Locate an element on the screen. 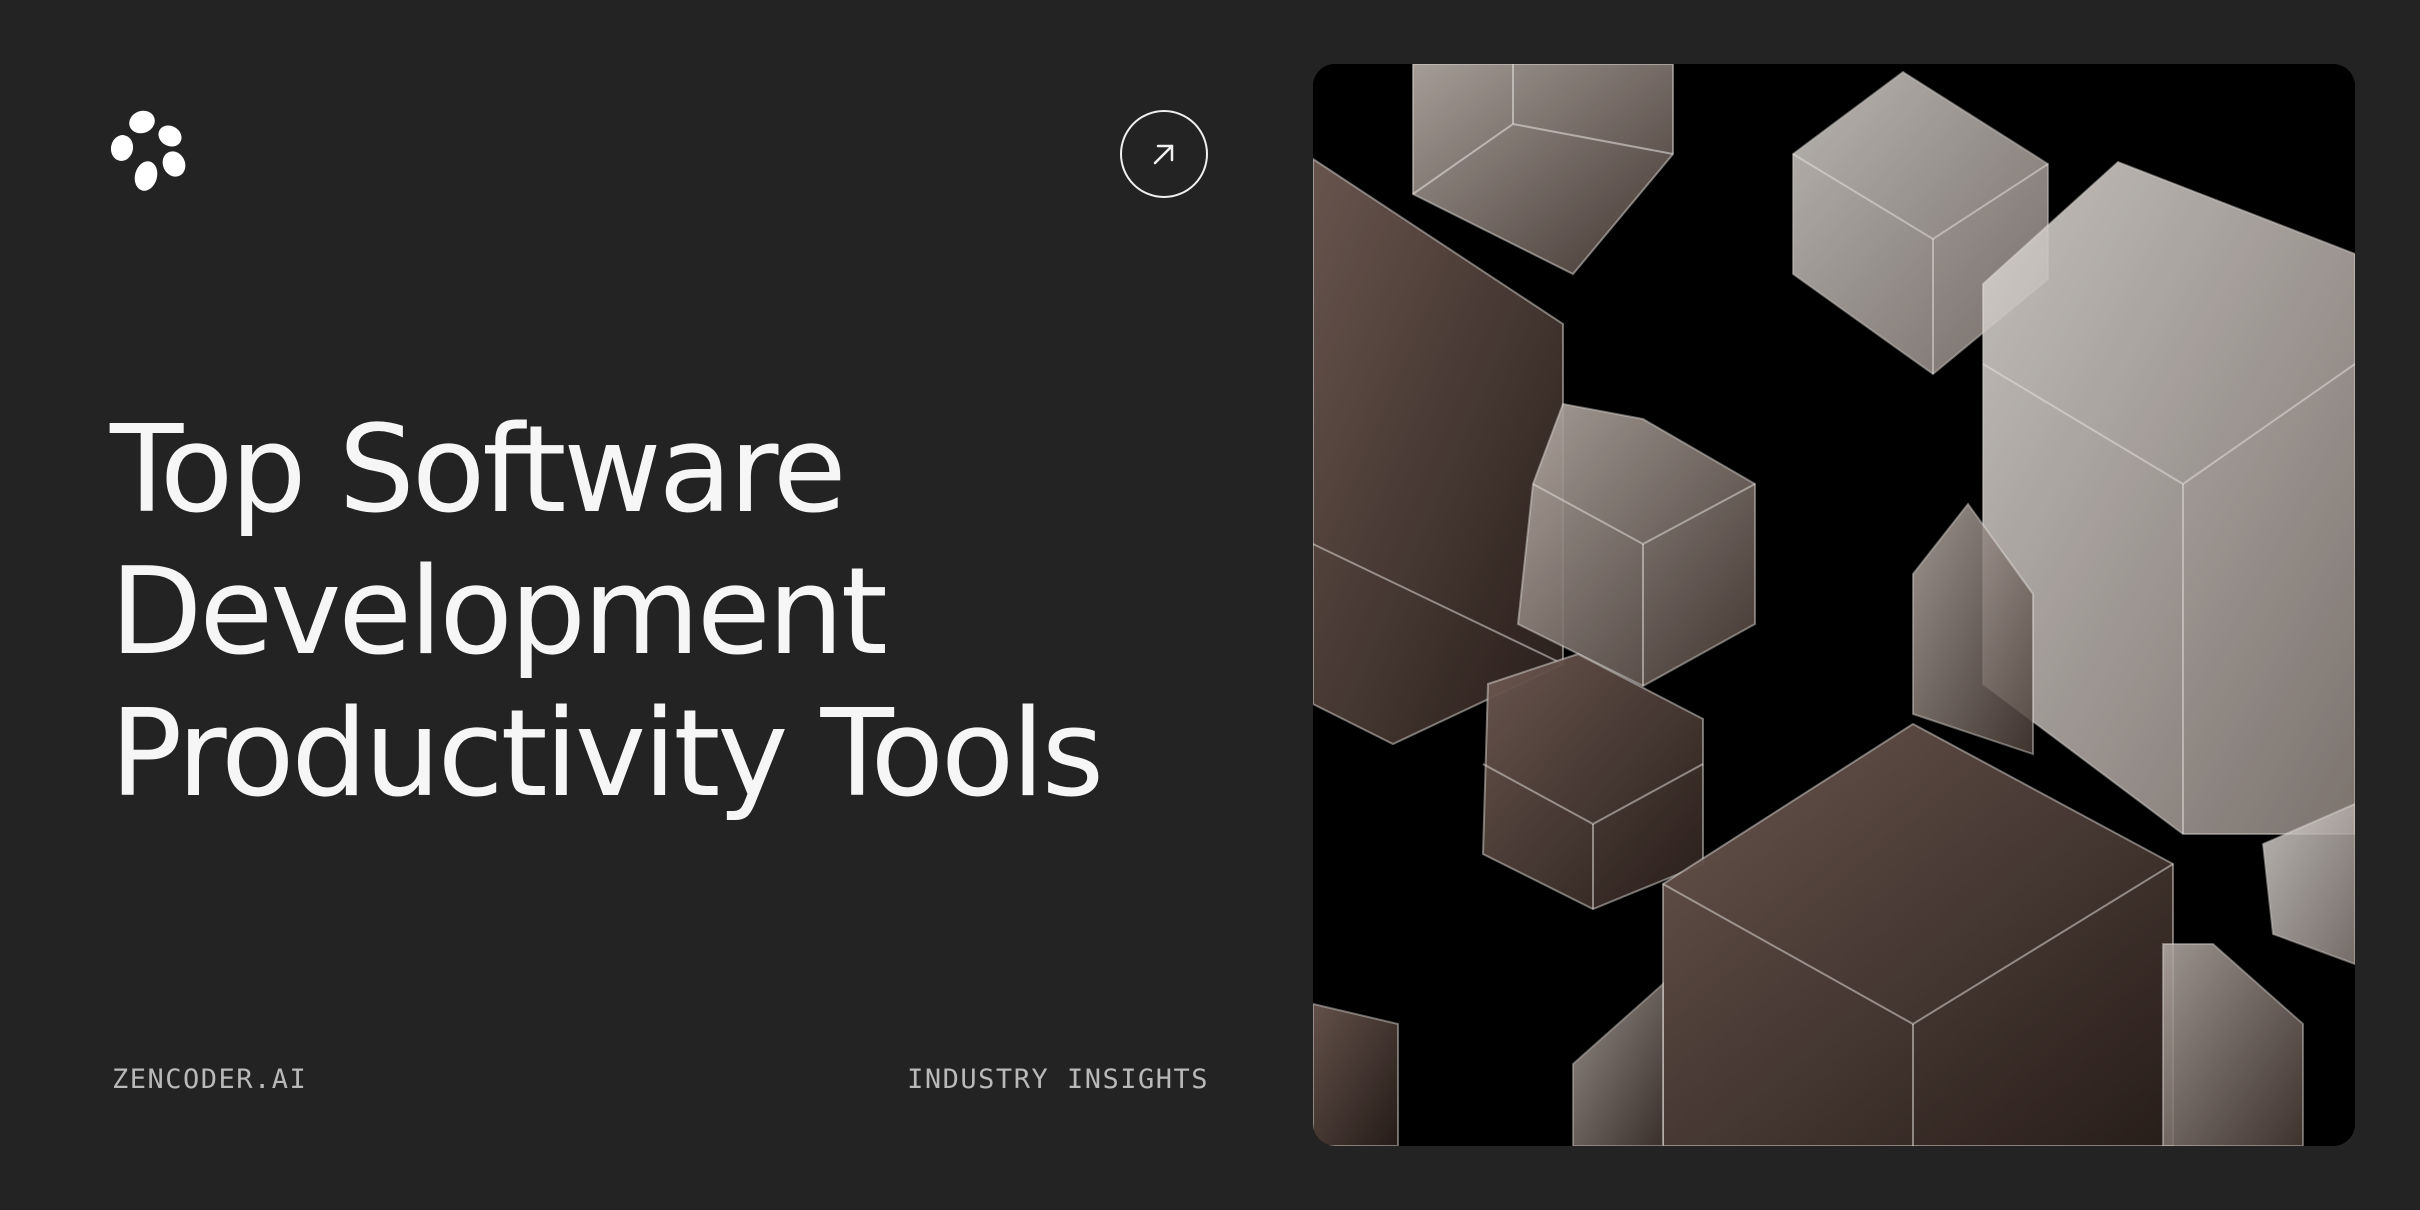 This screenshot has width=2420, height=1210. site-label: ZENCODER.AI is located at coordinates (210, 1079).